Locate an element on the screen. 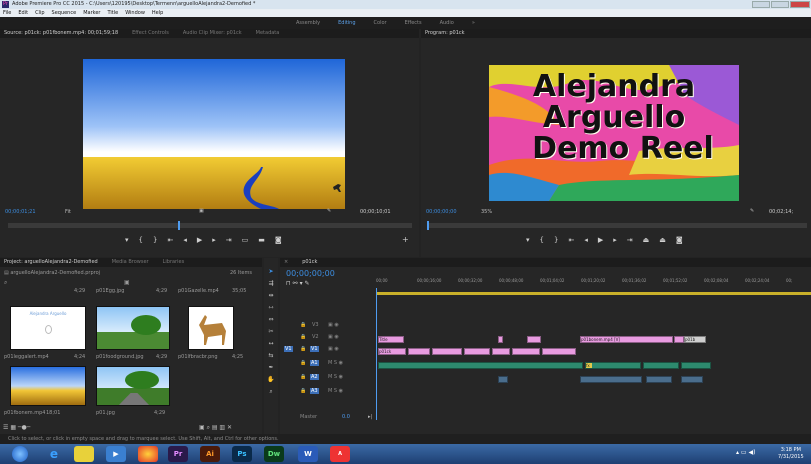 This screenshot has height=464, width=811. source-wrench-icon: ✎ is located at coordinates (329, 211).